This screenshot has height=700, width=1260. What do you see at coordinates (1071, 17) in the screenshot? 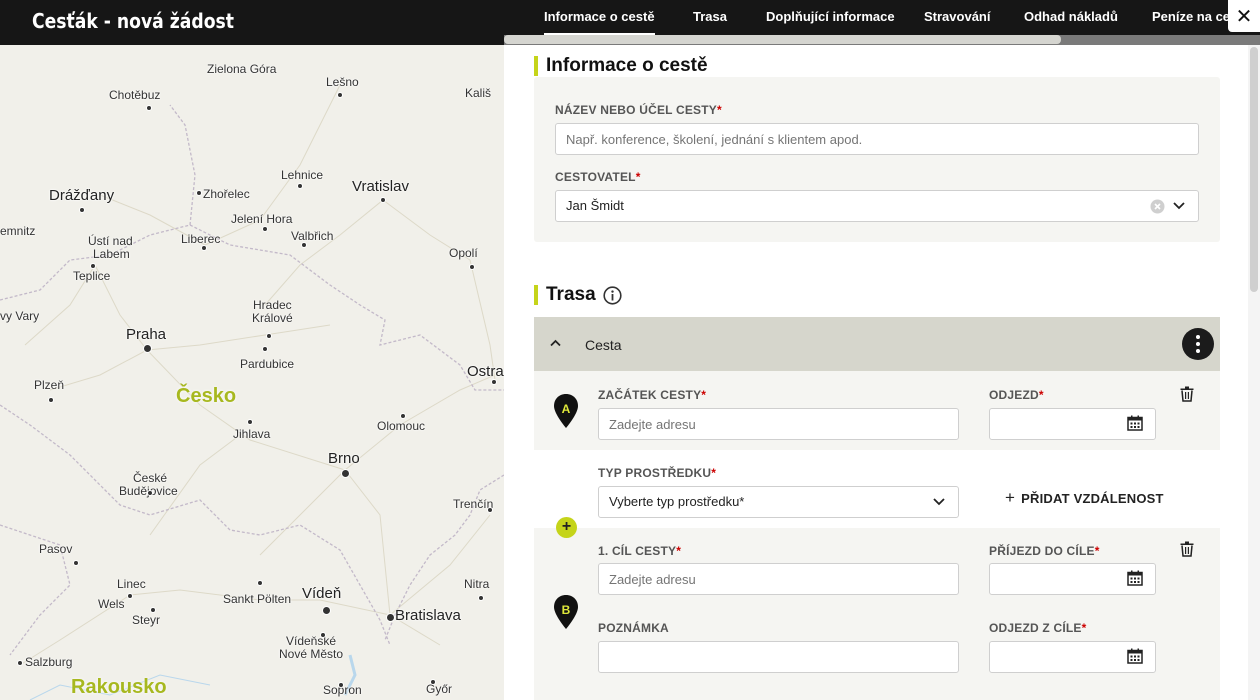
I see `tab-cost-estimate: Odhad nákladů` at bounding box center [1071, 17].